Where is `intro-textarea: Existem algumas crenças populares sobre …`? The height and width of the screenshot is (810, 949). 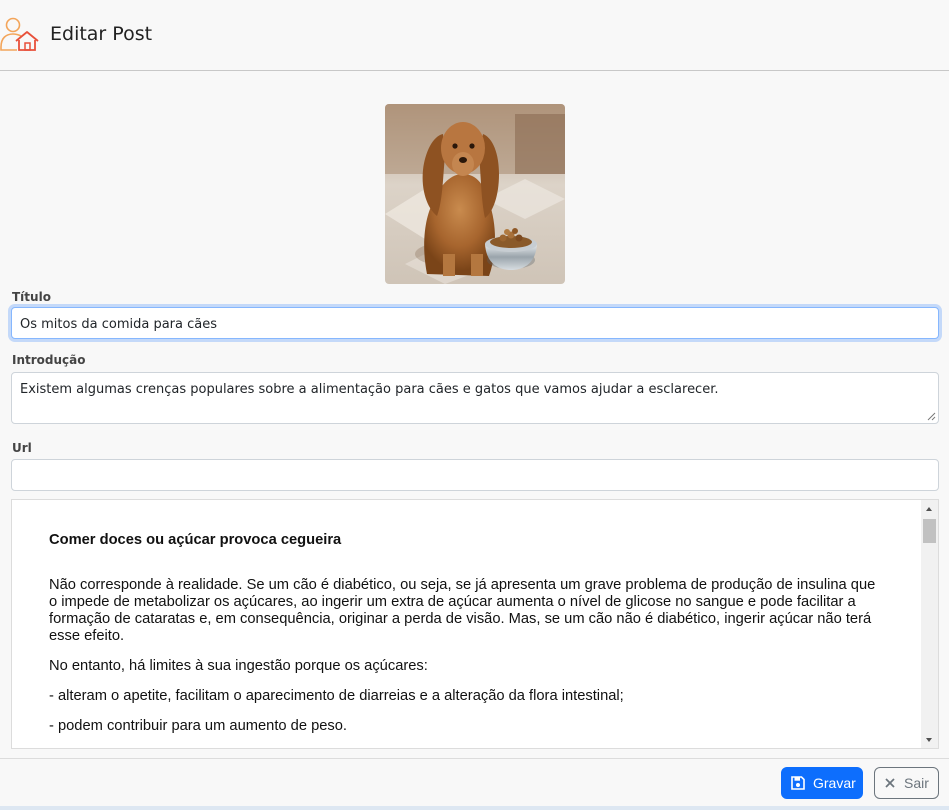 intro-textarea: Existem algumas crenças populares sobre … is located at coordinates (475, 398).